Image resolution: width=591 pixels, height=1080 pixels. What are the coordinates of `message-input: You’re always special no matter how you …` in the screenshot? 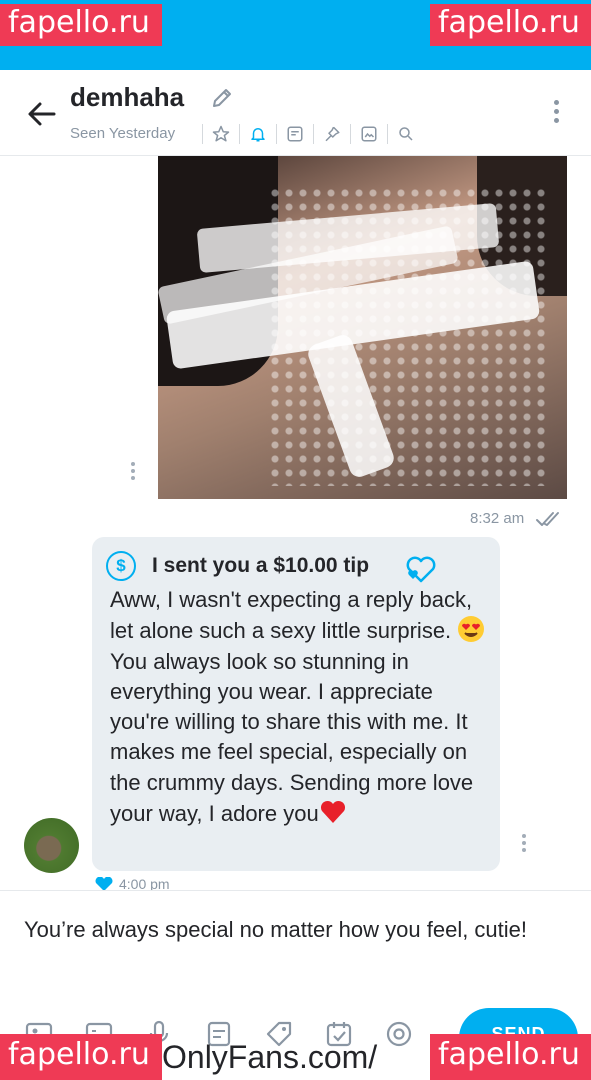 It's located at (294, 930).